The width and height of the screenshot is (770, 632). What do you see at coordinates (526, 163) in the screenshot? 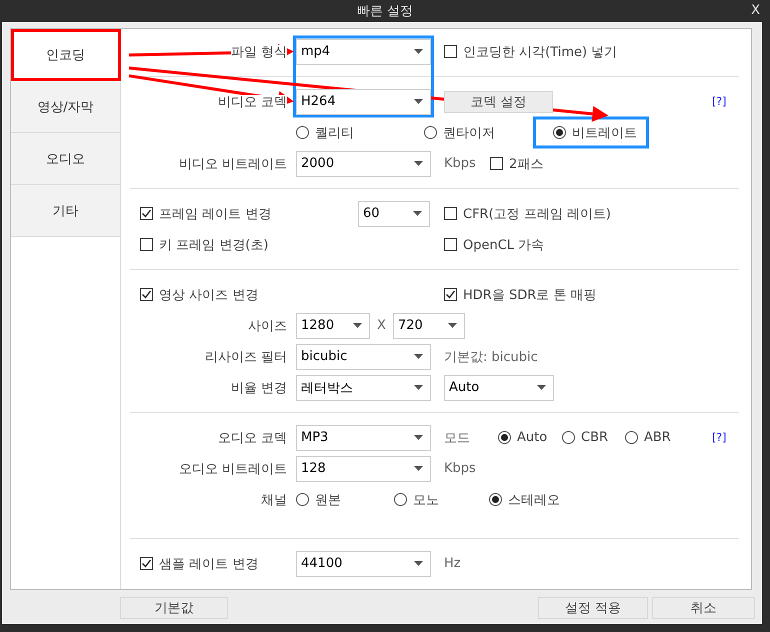
I see `checkbox-label: 2패스` at bounding box center [526, 163].